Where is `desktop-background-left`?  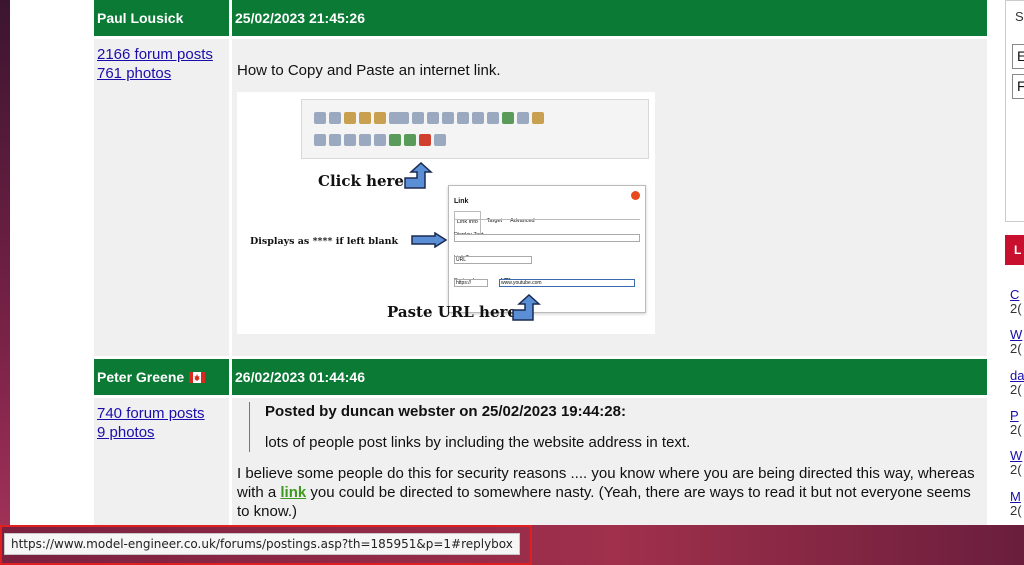 desktop-background-left is located at coordinates (5, 282).